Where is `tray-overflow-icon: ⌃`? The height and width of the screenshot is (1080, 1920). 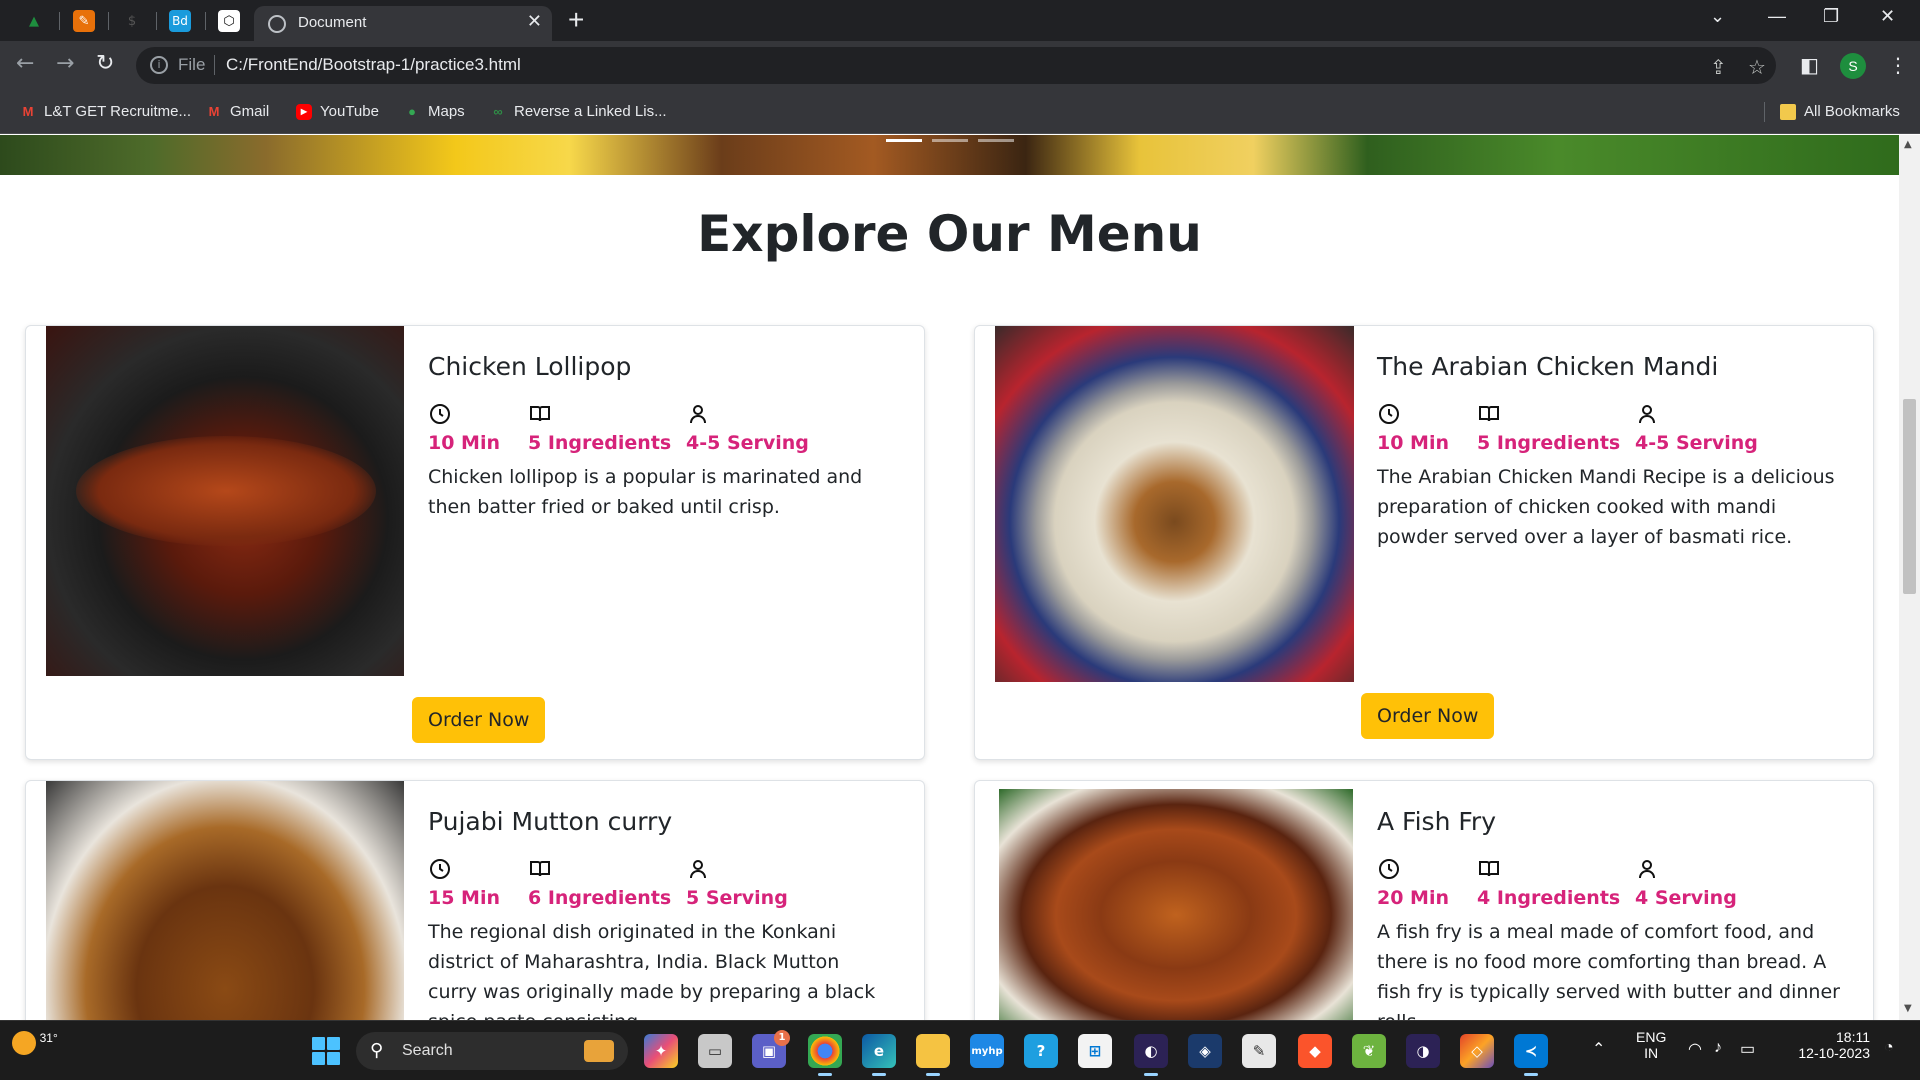 tray-overflow-icon: ⌃ is located at coordinates (1598, 1049).